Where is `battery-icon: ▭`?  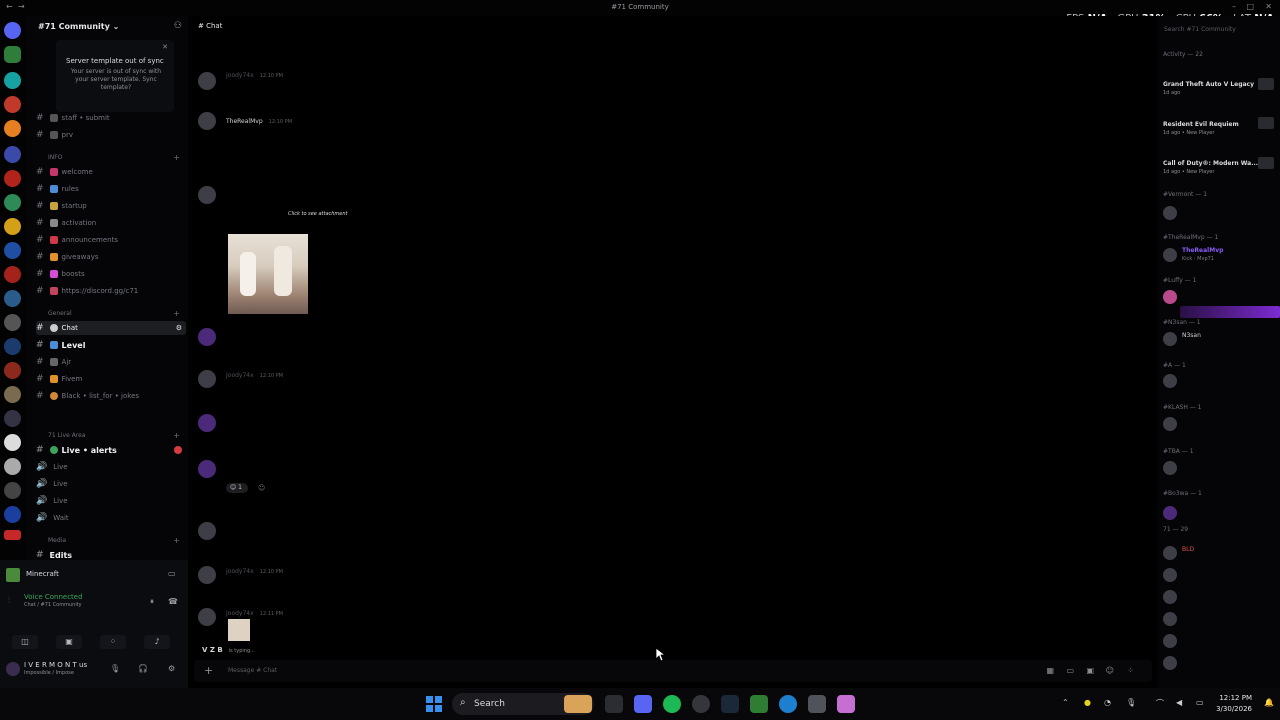
battery-icon: ▭ is located at coordinates (1200, 702).